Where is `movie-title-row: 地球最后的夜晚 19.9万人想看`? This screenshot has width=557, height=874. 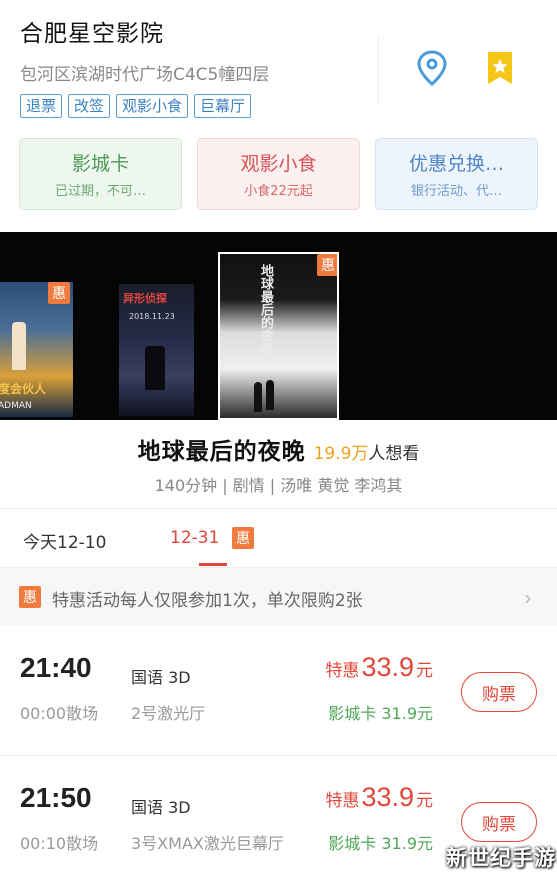 movie-title-row: 地球最后的夜晚 19.9万人想看 is located at coordinates (278, 449).